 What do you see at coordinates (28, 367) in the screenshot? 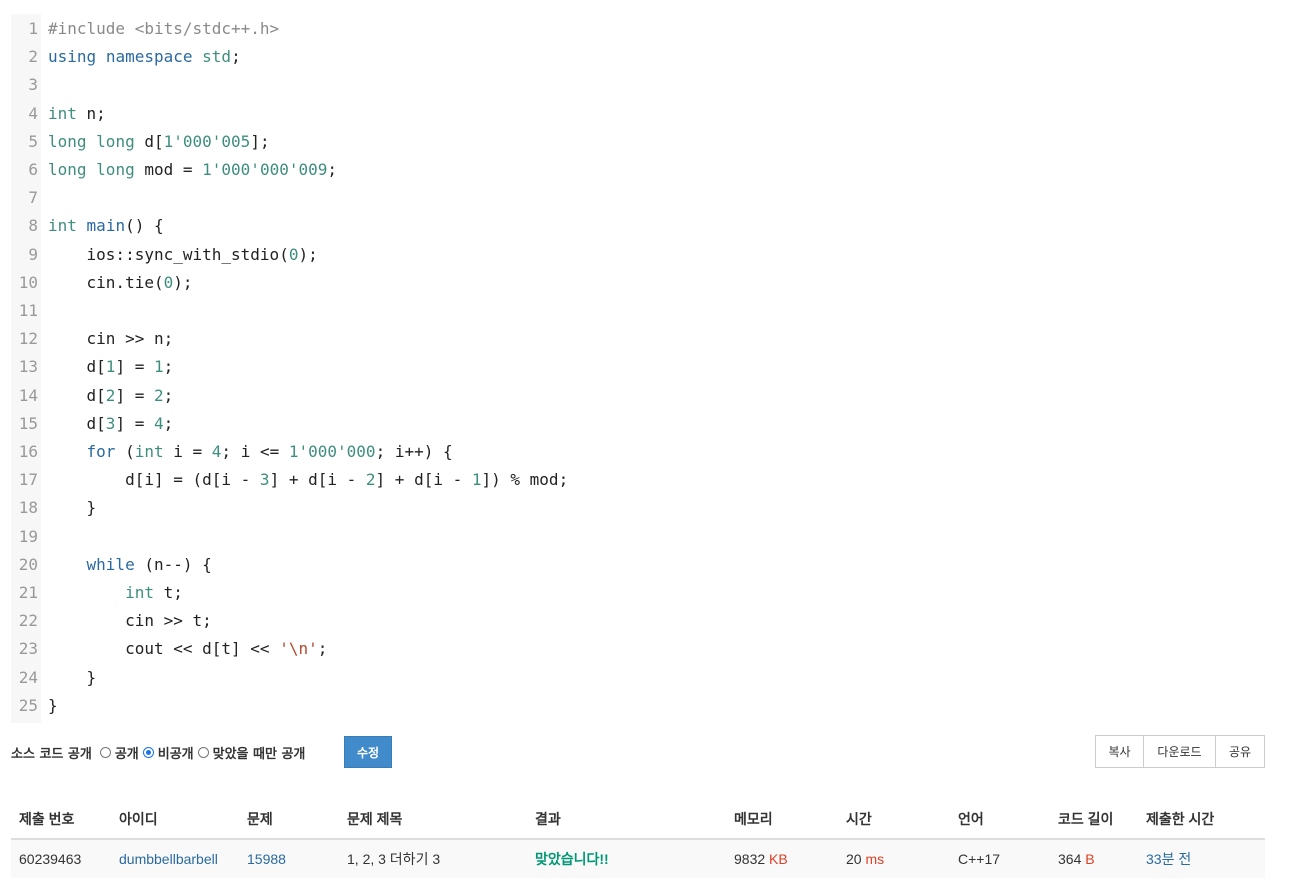
I see `line-number: 13` at bounding box center [28, 367].